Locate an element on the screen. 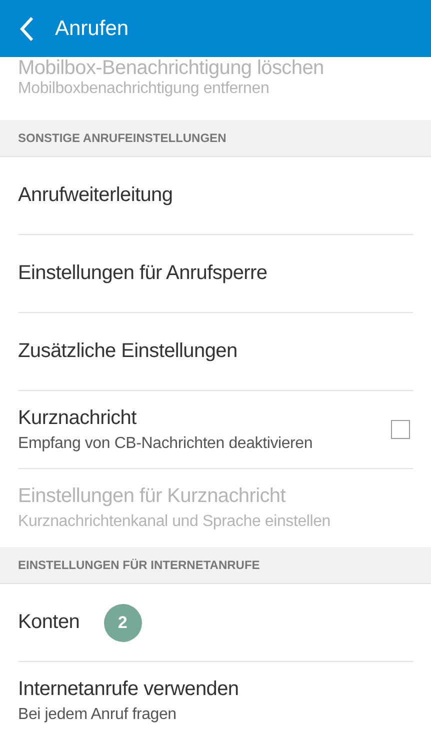  setting-summary: Bei jedem Anruf fragen is located at coordinates (98, 715).